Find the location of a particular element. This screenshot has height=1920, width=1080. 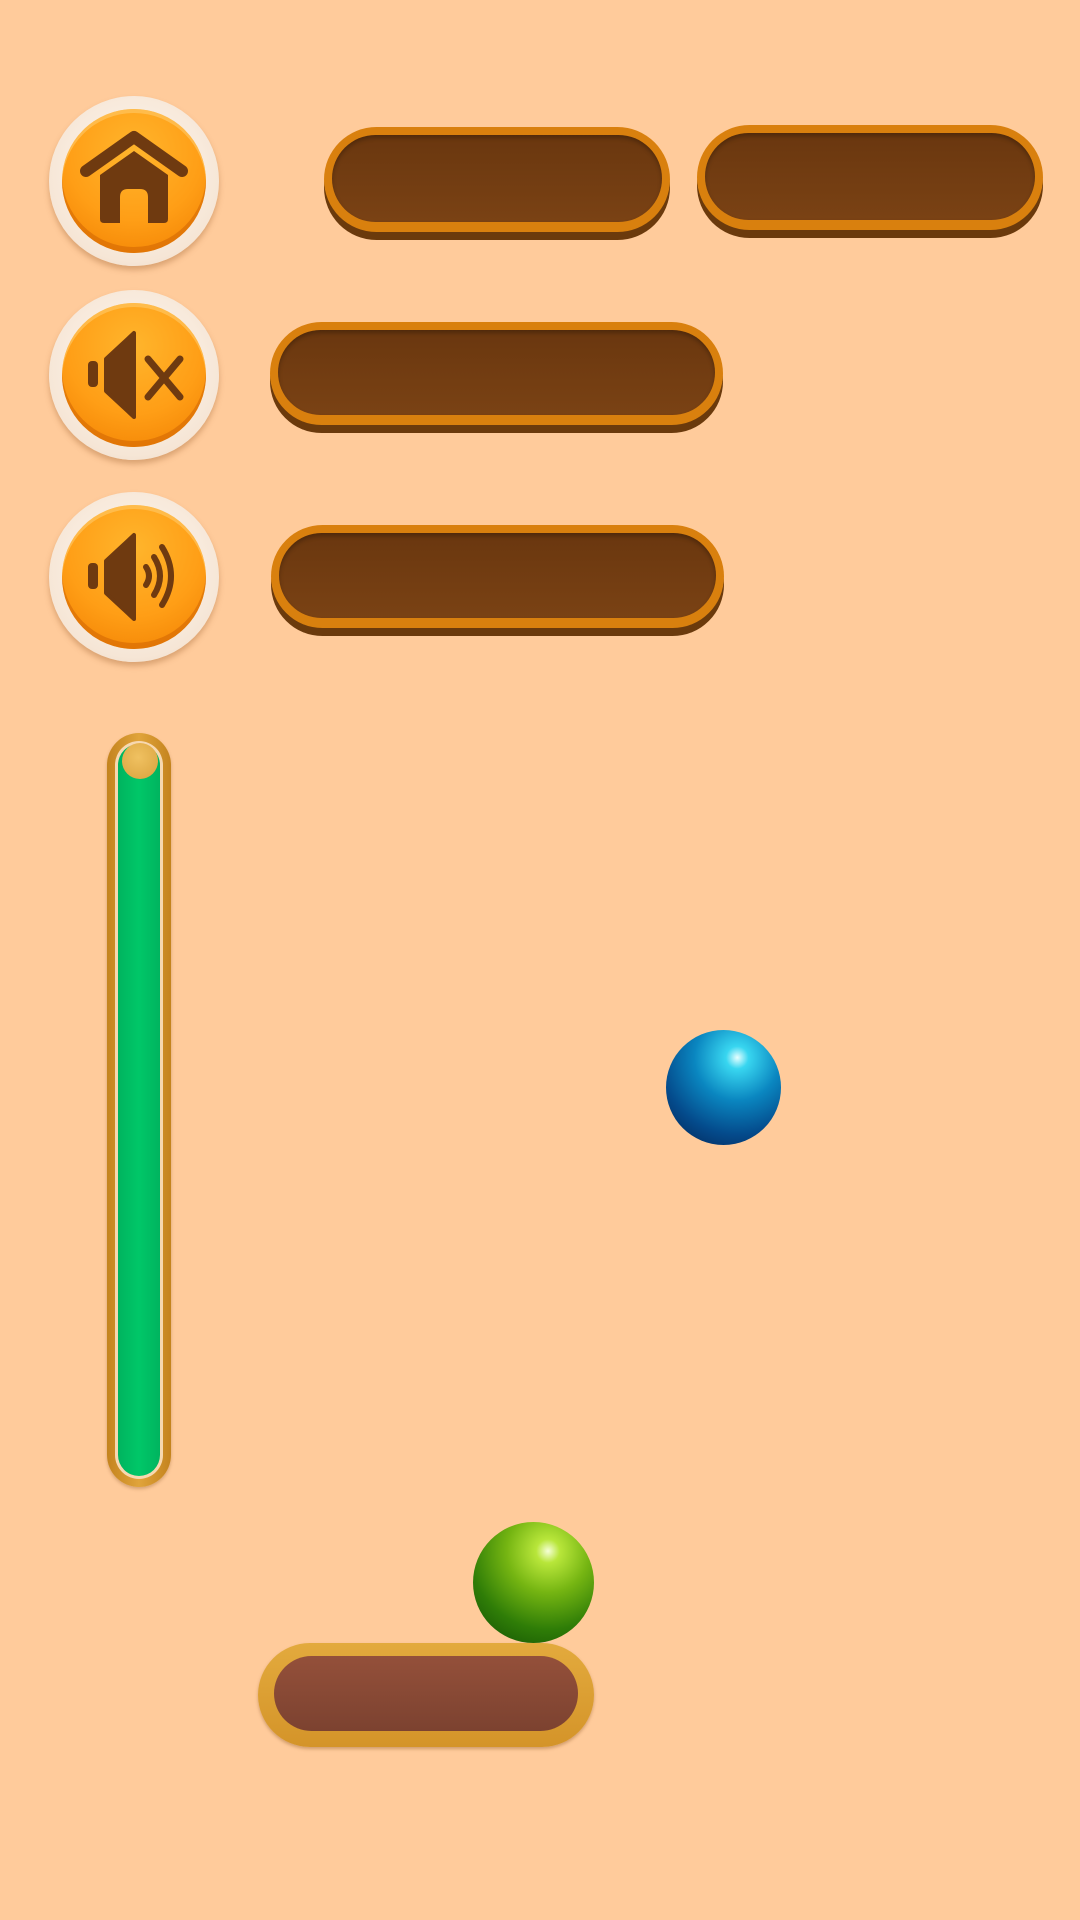

paddle is located at coordinates (426, 1695).